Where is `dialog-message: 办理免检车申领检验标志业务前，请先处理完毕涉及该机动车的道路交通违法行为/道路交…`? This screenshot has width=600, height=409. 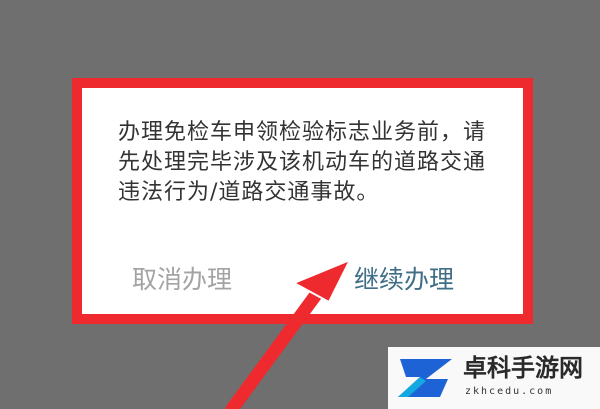 dialog-message: 办理免检车申领检验标志业务前，请先处理完毕涉及该机动车的道路交通违法行为/道路交… is located at coordinates (302, 162).